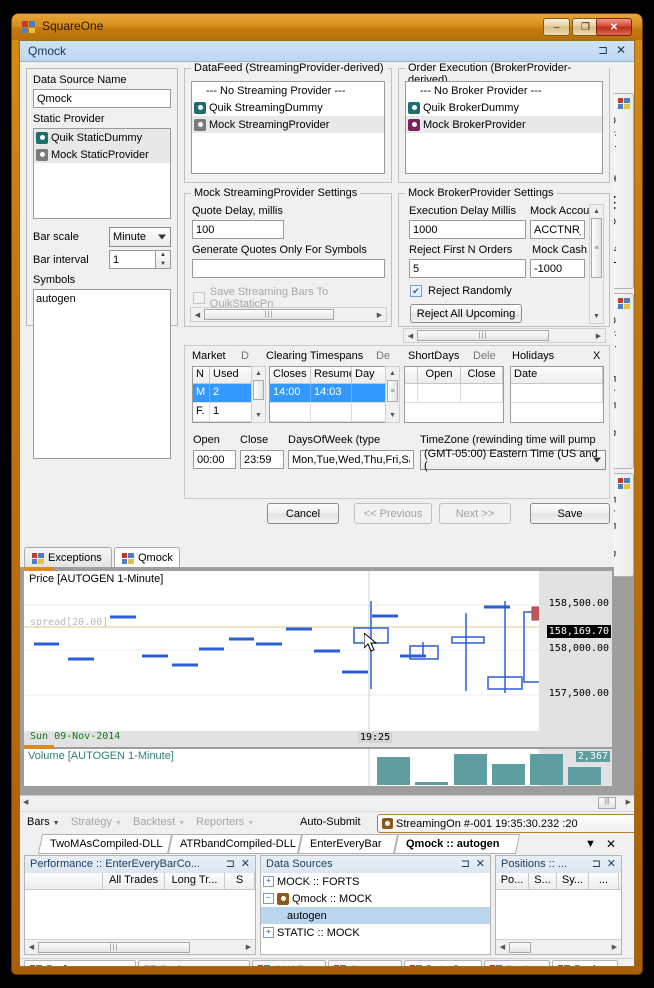  I want to click on expander-icon: –, so click(268, 898).